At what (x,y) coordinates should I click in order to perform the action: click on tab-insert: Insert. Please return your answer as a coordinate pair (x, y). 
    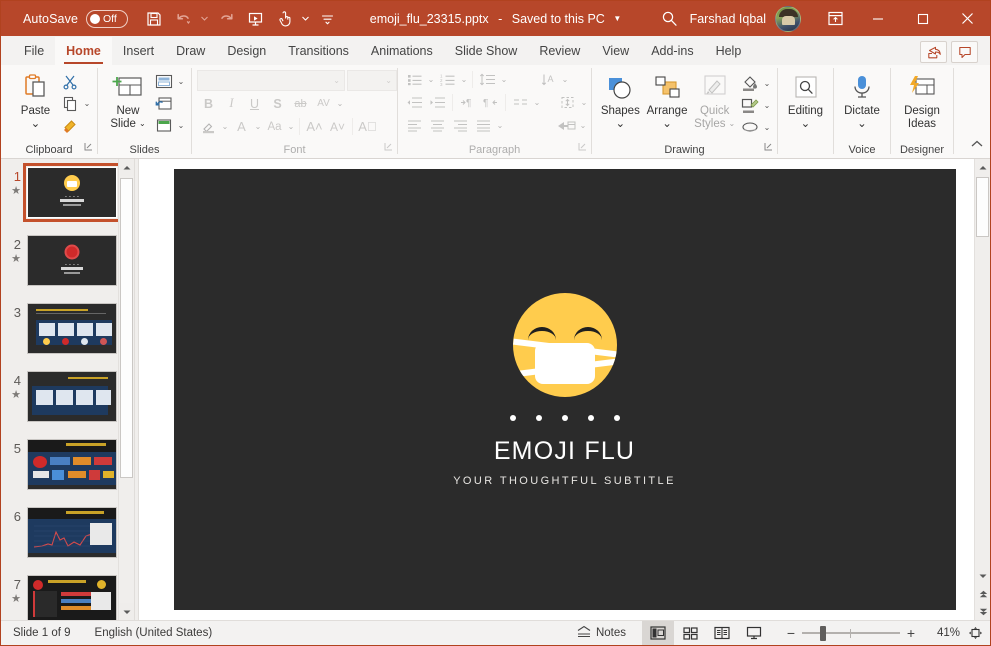
    Looking at the image, I should click on (138, 51).